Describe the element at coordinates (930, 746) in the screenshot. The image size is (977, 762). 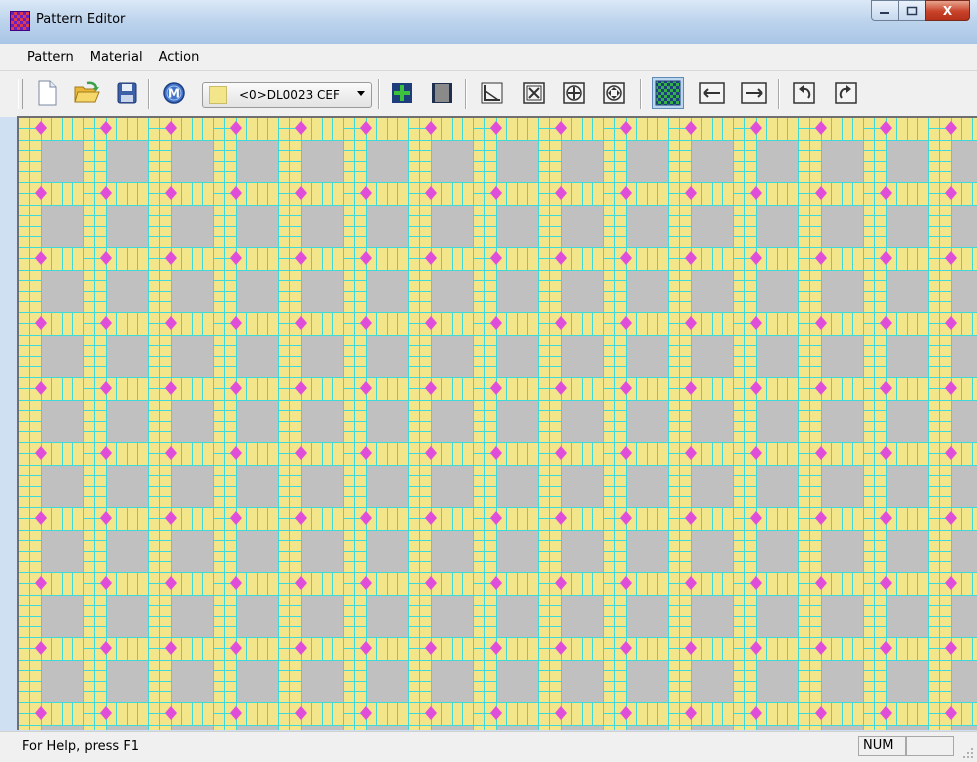
I see `status-pane-empty` at that location.